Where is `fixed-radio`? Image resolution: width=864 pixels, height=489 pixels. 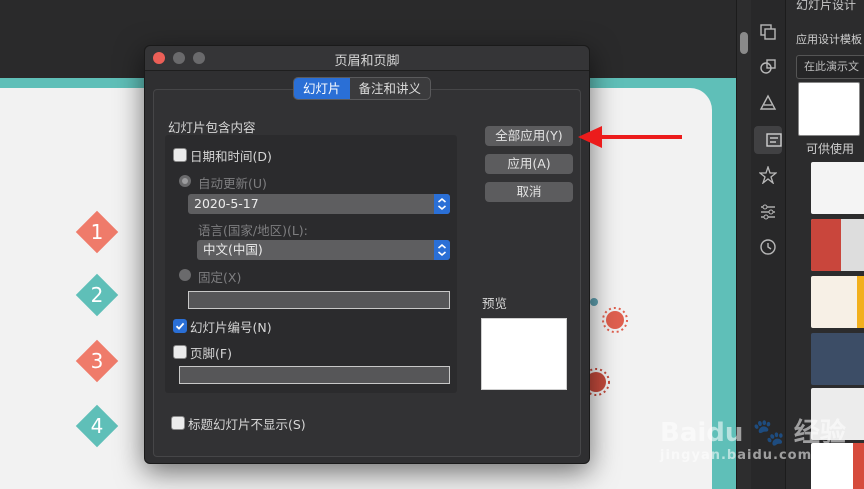 fixed-radio is located at coordinates (185, 275).